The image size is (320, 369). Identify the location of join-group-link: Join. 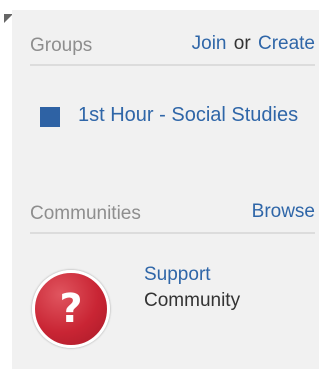
(209, 43).